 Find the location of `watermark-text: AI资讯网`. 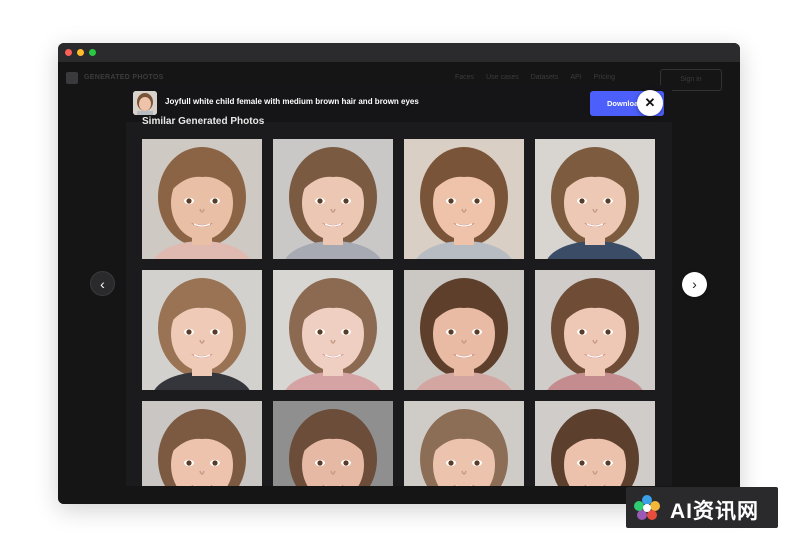

watermark-text: AI资讯网 is located at coordinates (714, 511).